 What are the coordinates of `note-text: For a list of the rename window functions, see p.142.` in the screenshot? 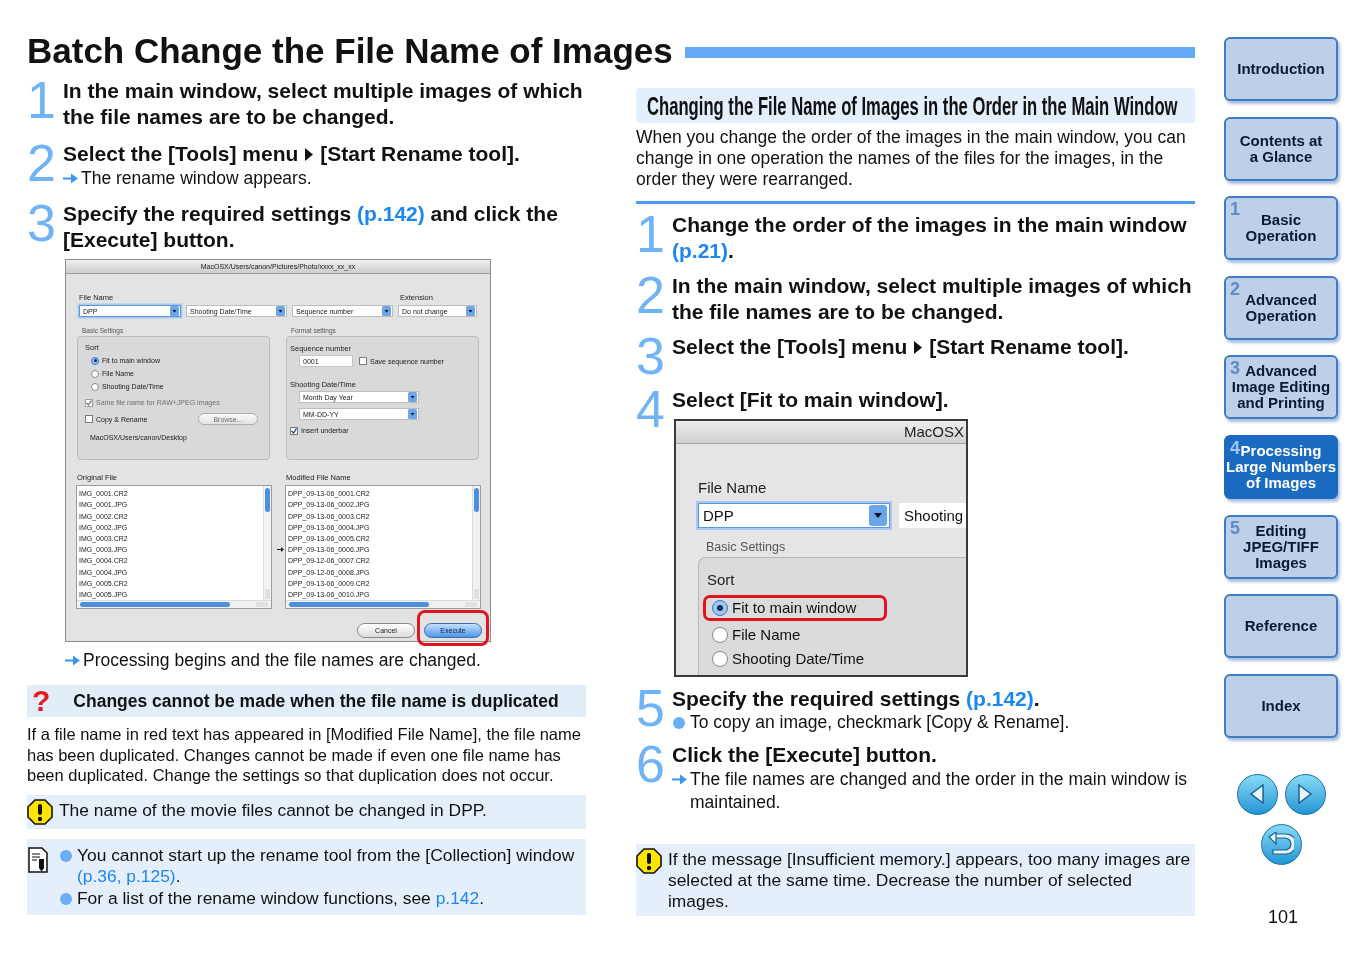 It's located at (280, 898).